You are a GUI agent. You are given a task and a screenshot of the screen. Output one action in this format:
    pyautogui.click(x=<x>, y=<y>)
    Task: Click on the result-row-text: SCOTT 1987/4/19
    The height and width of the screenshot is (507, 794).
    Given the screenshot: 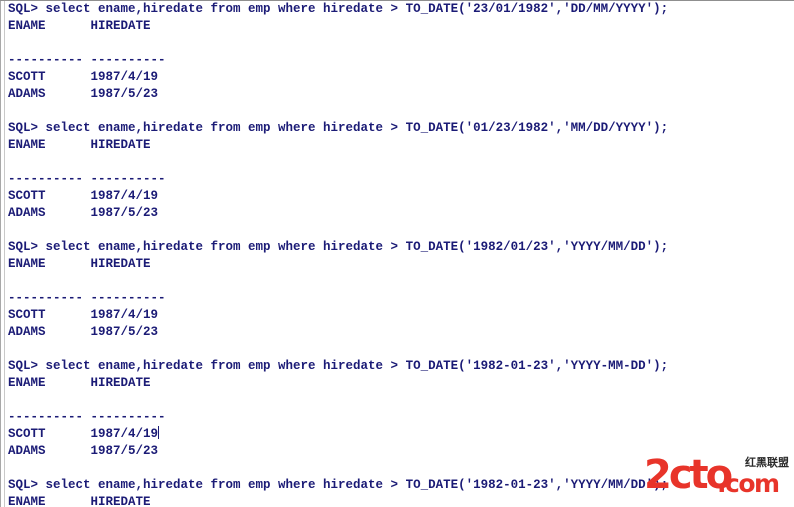 What is the action you would take?
    pyautogui.click(x=83, y=434)
    